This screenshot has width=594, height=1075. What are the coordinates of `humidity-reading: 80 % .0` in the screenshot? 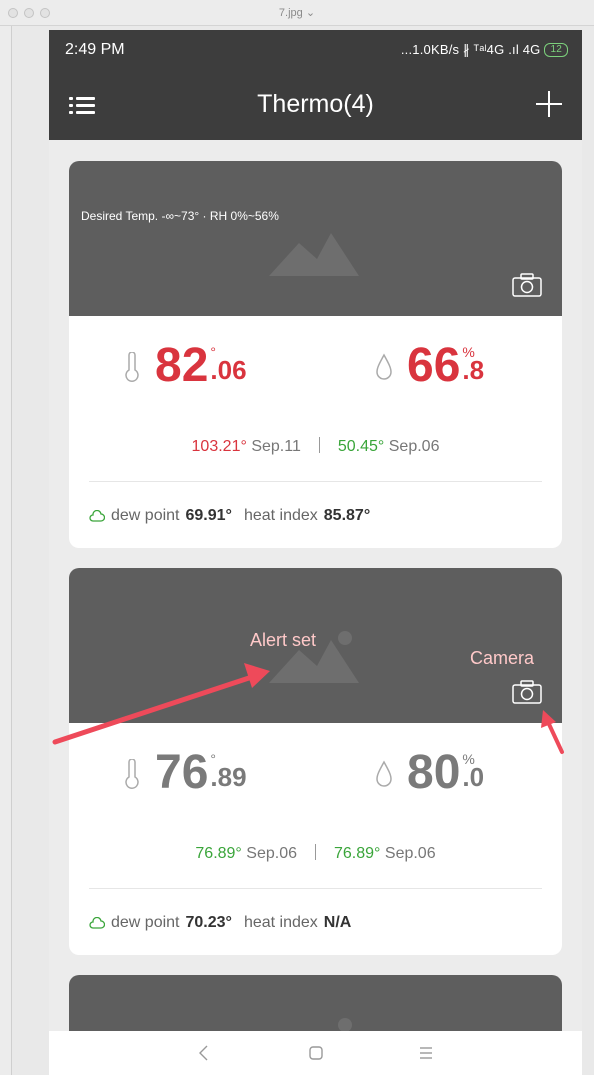 It's located at (429, 783).